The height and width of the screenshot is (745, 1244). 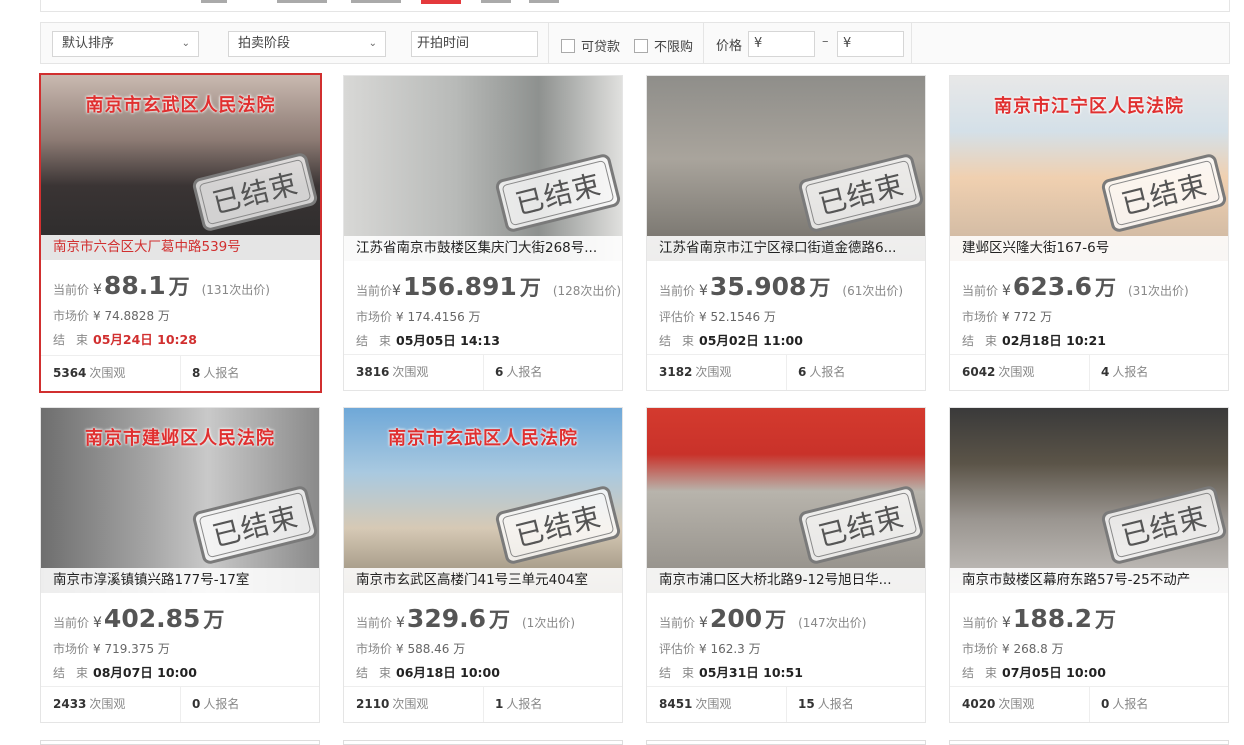 What do you see at coordinates (1089, 248) in the screenshot?
I see `card-title: 建邺区兴隆大街167-6号` at bounding box center [1089, 248].